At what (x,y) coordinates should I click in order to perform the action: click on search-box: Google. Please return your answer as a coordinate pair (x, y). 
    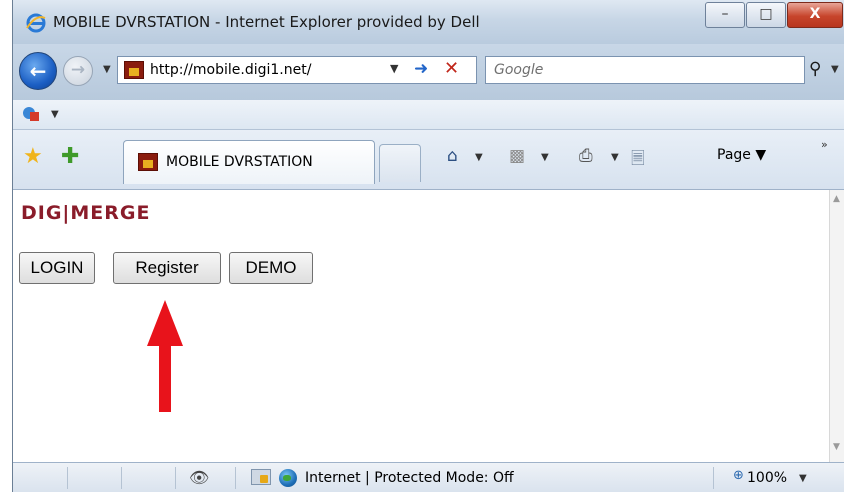
    Looking at the image, I should click on (645, 70).